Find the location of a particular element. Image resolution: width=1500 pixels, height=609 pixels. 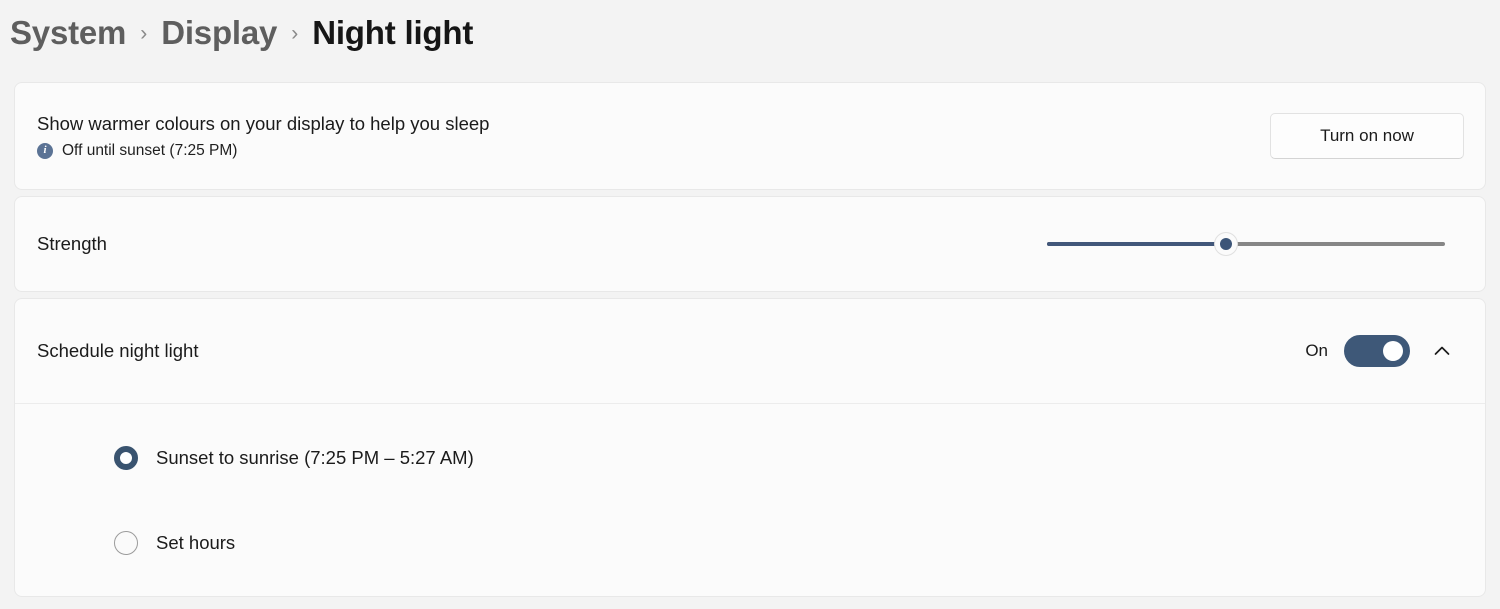

radio-option-label: Set hours is located at coordinates (196, 542).